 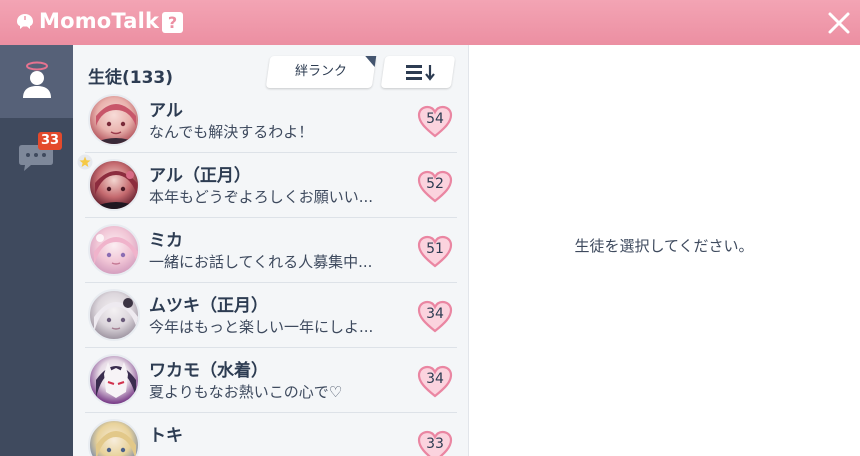 What do you see at coordinates (435, 119) in the screenshot?
I see `bond-level: 54` at bounding box center [435, 119].